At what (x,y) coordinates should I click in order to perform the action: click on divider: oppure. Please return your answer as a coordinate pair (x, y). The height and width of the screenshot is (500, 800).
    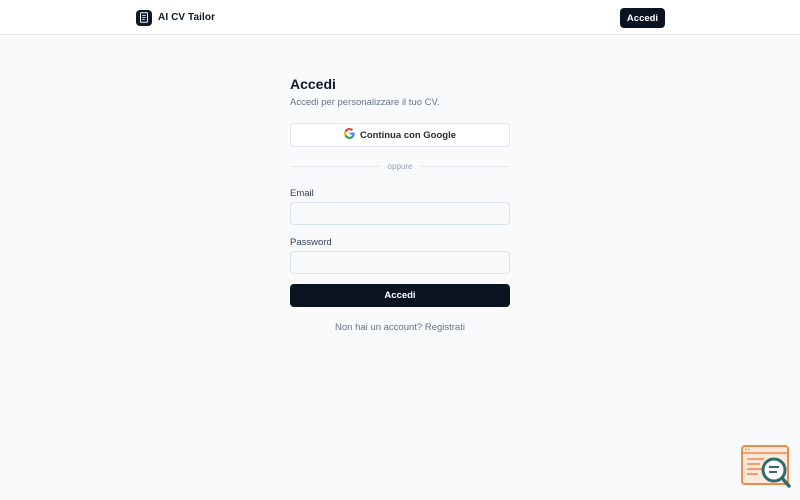
    Looking at the image, I should click on (400, 166).